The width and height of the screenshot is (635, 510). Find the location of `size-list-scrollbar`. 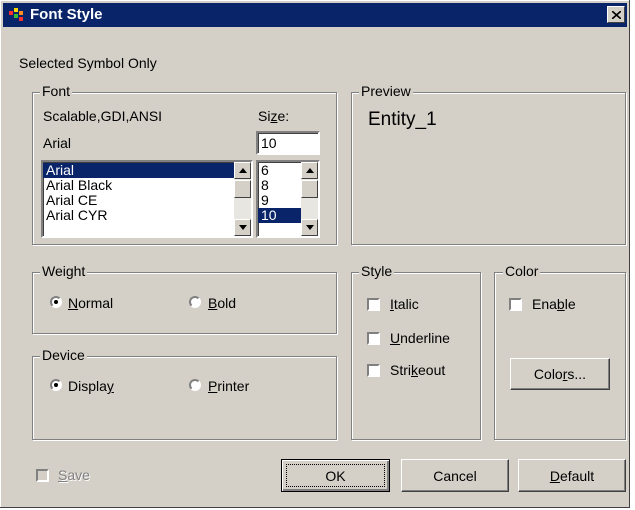

size-list-scrollbar is located at coordinates (309, 199).